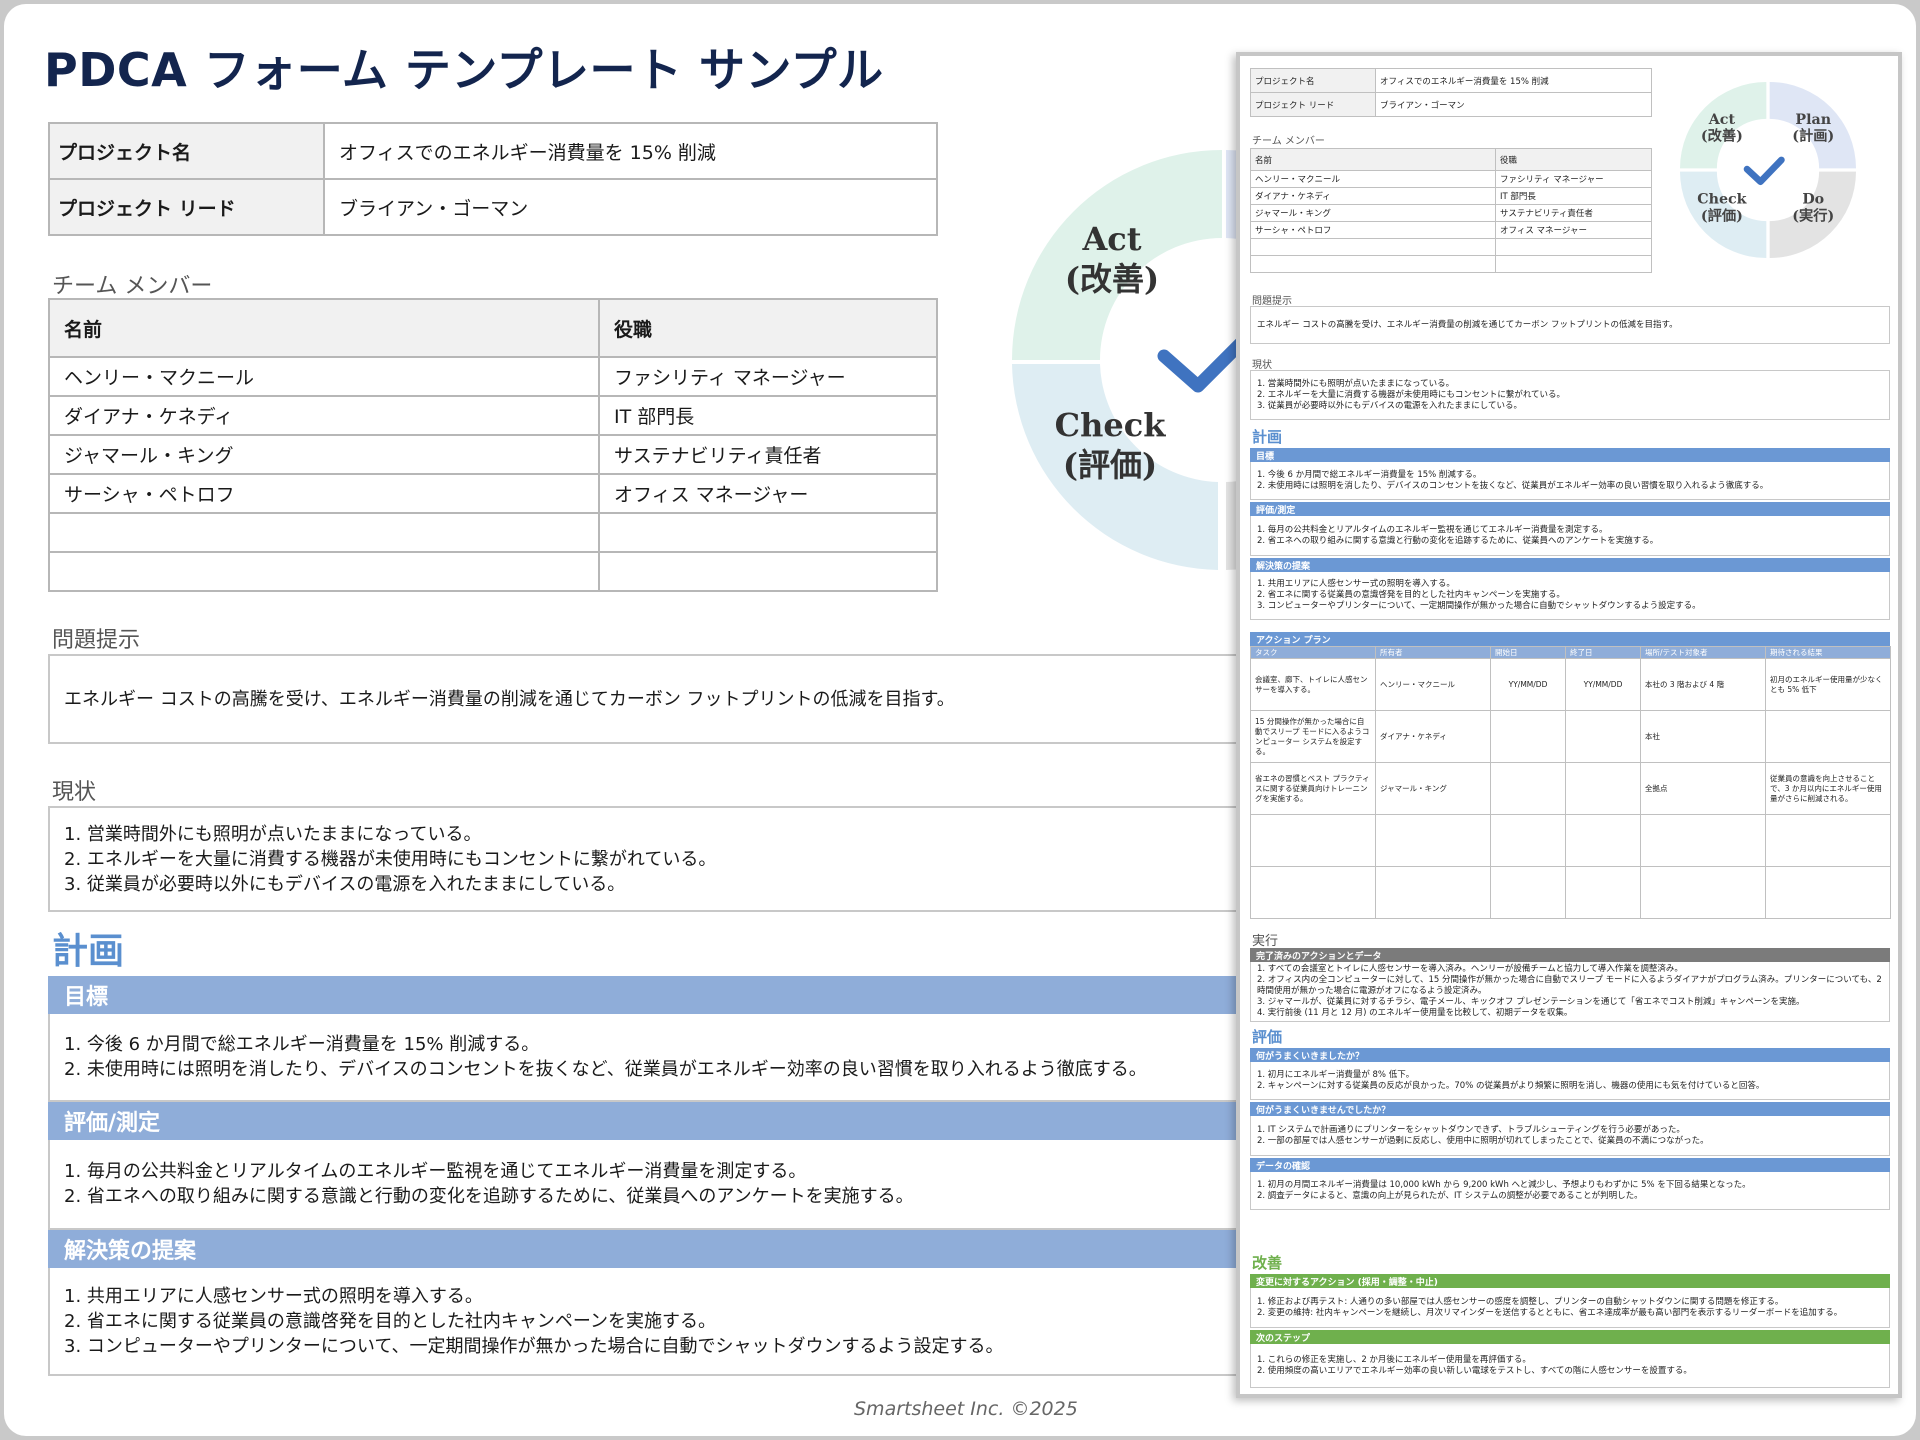  Describe the element at coordinates (1722, 136) in the screenshot. I see `mini-wheel-act-jp: (改善)` at that location.